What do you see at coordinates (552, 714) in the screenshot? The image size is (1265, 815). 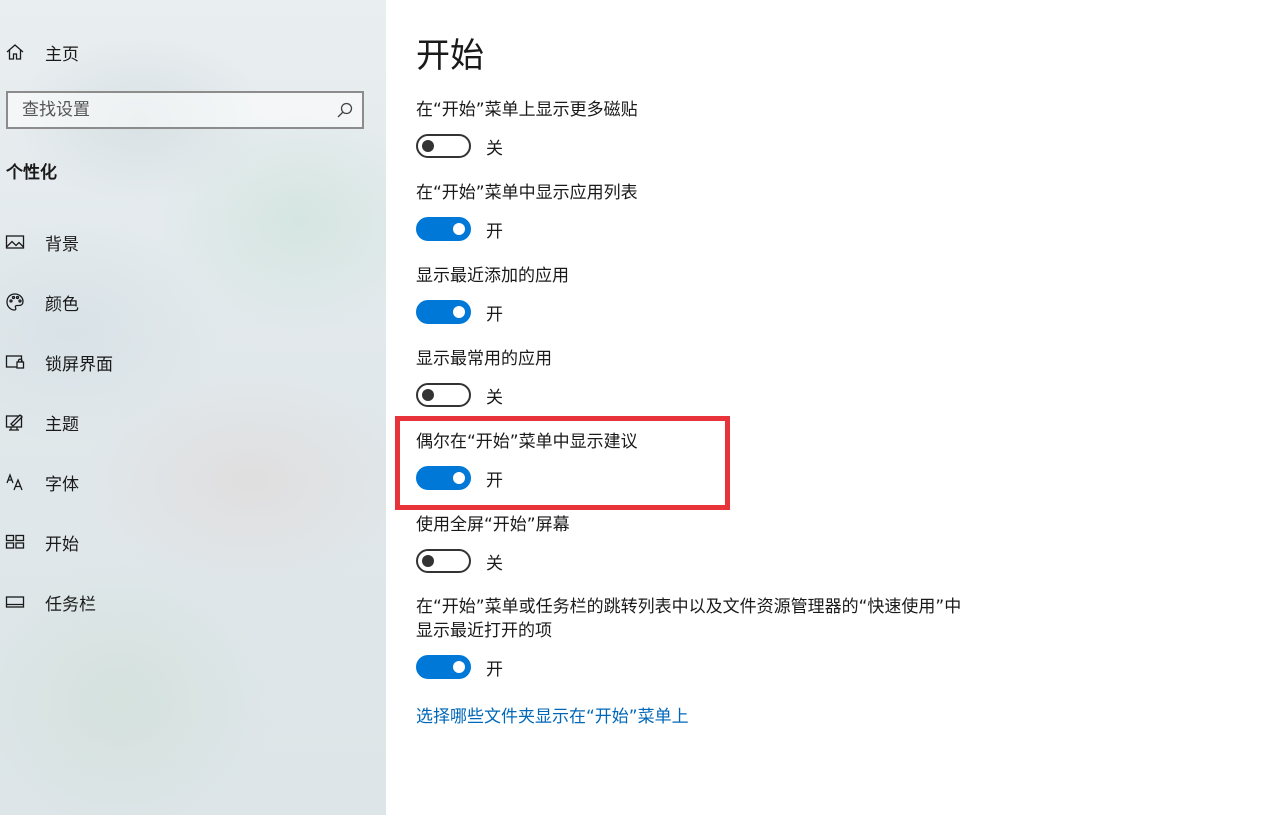 I see `choose-folders-link: 选择哪些文件夹显示在“开始”菜单上` at bounding box center [552, 714].